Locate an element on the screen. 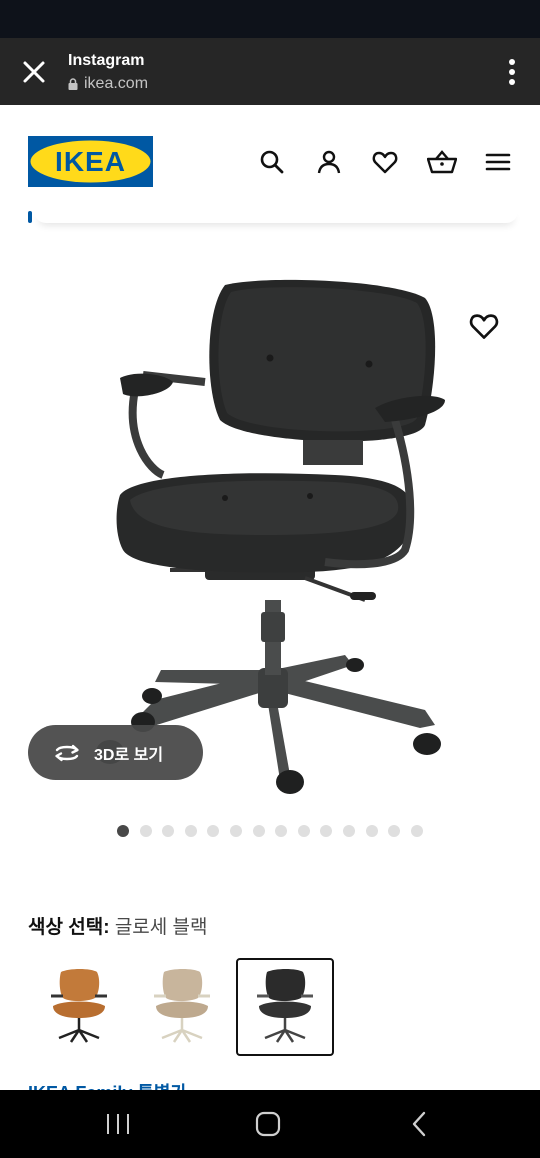 This screenshot has height=1158, width=540. browser-url-row: ikea.com is located at coordinates (108, 84).